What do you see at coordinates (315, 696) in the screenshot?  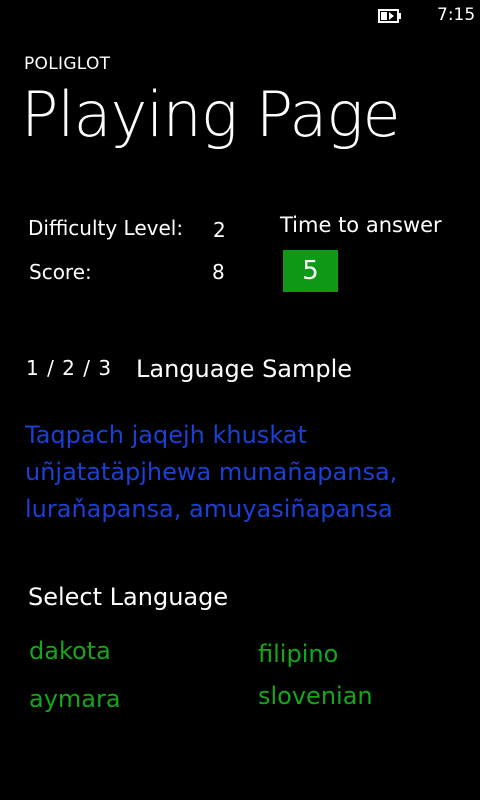 I see `language-option-slovenian: slovenian` at bounding box center [315, 696].